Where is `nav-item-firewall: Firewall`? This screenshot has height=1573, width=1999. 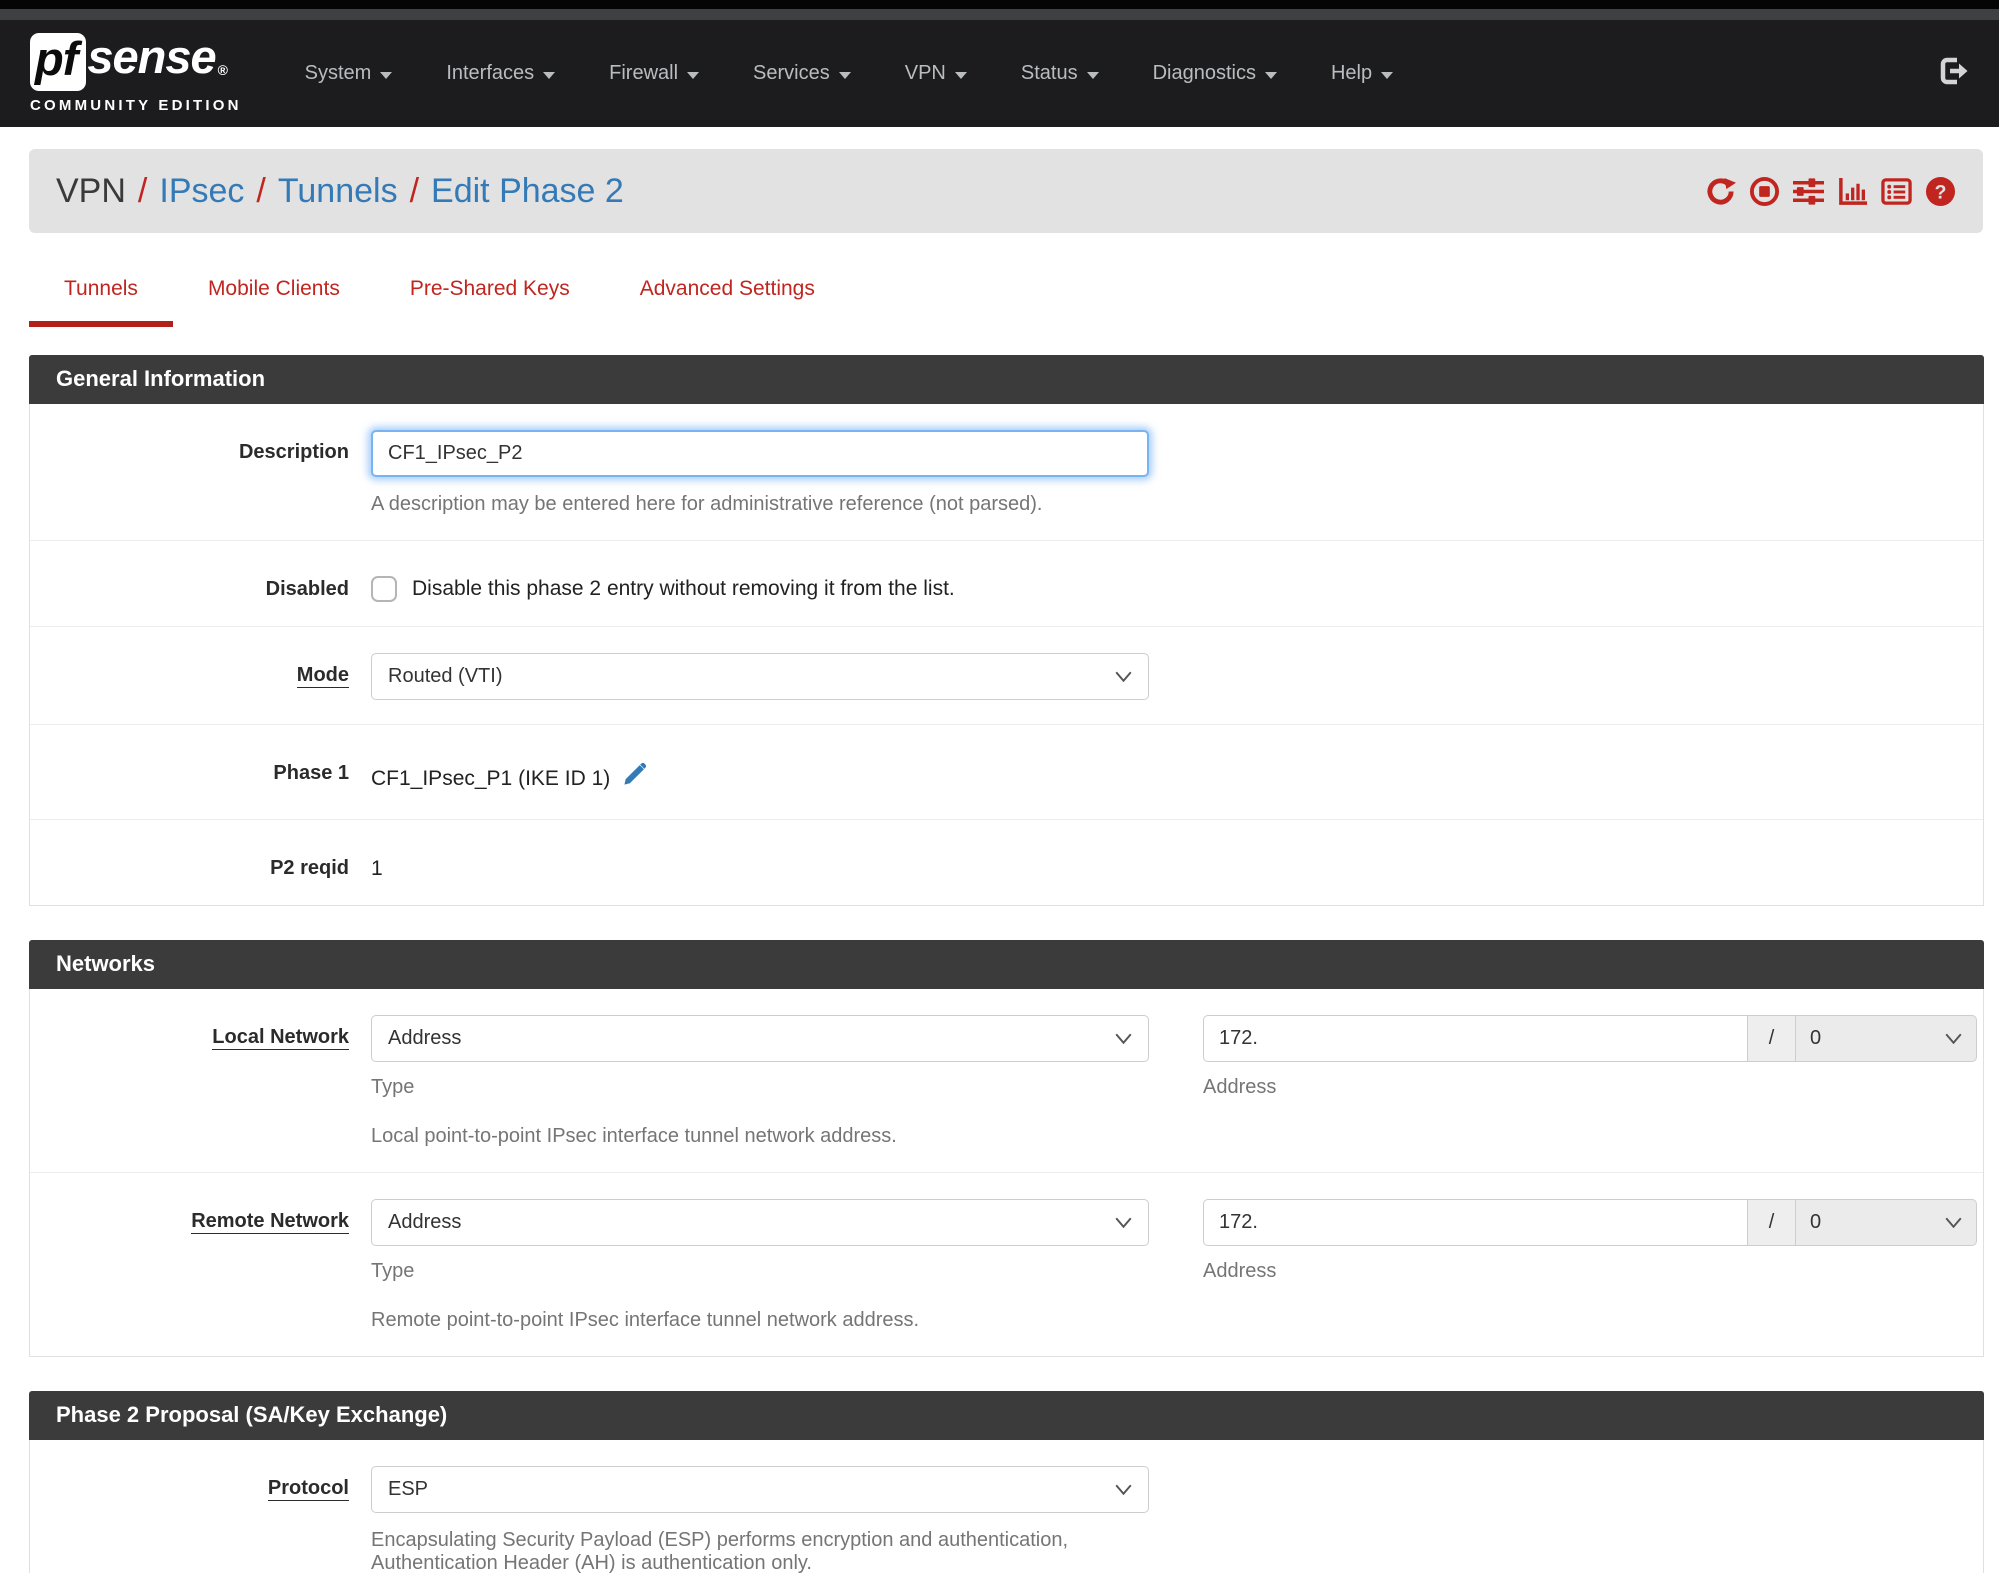
nav-item-firewall: Firewall is located at coordinates (654, 73).